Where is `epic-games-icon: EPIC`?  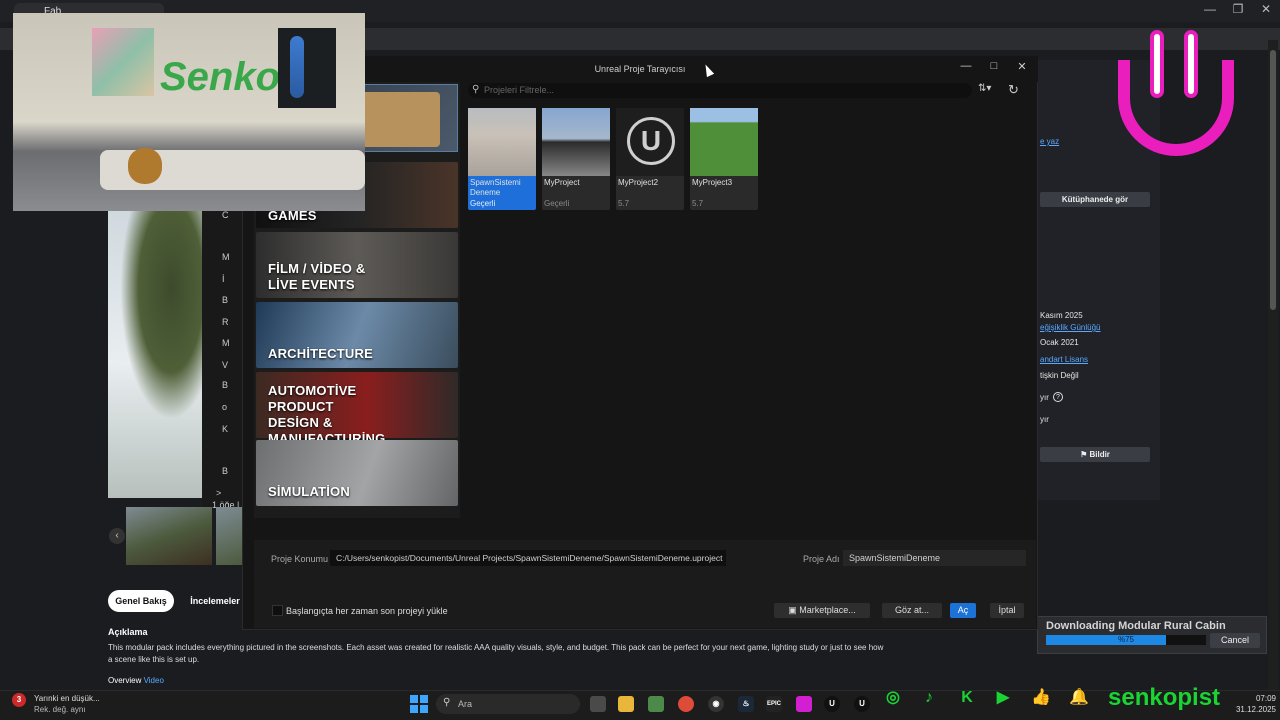
epic-games-icon: EPIC is located at coordinates (774, 704).